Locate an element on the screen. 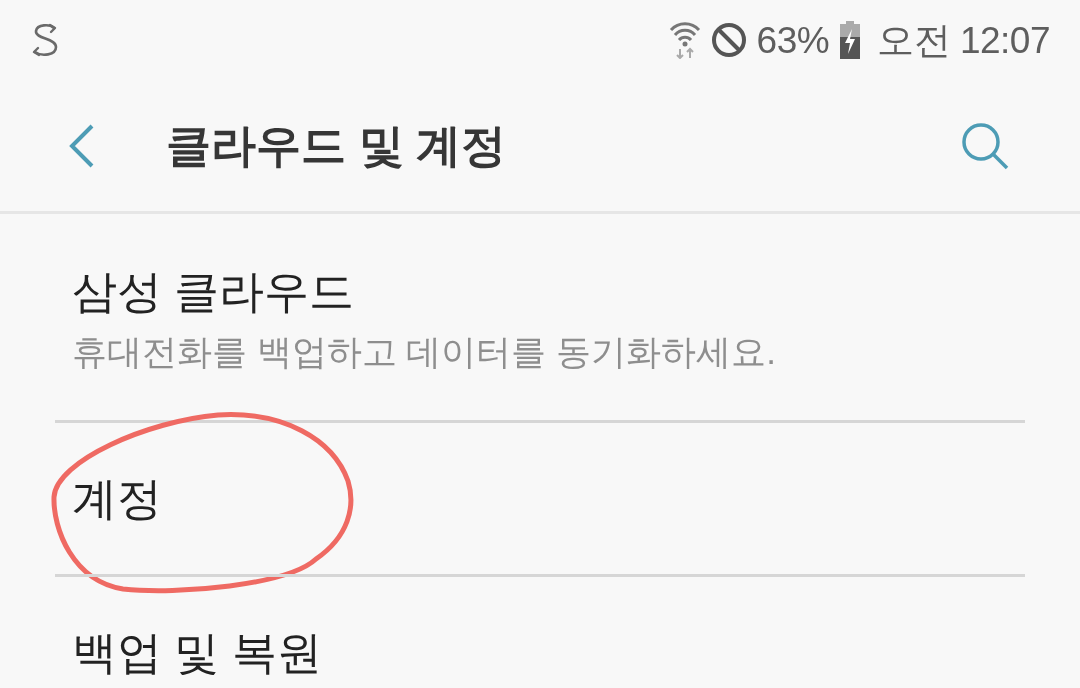 The width and height of the screenshot is (1080, 688). search-button is located at coordinates (985, 145).